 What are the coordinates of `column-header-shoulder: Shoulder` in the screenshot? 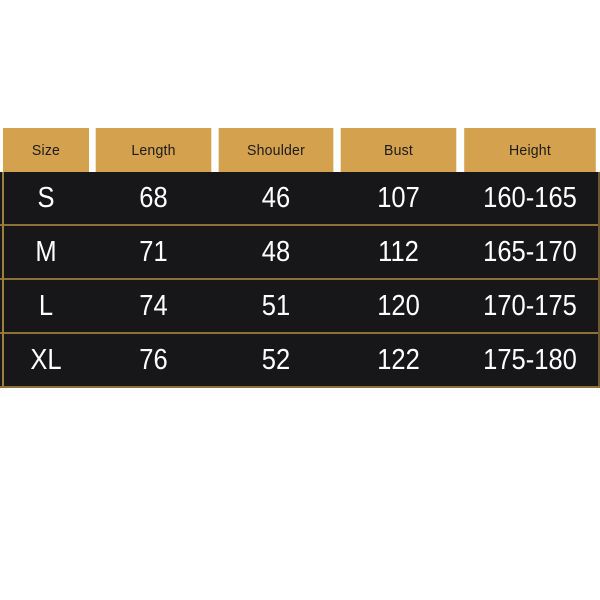 It's located at (276, 150).